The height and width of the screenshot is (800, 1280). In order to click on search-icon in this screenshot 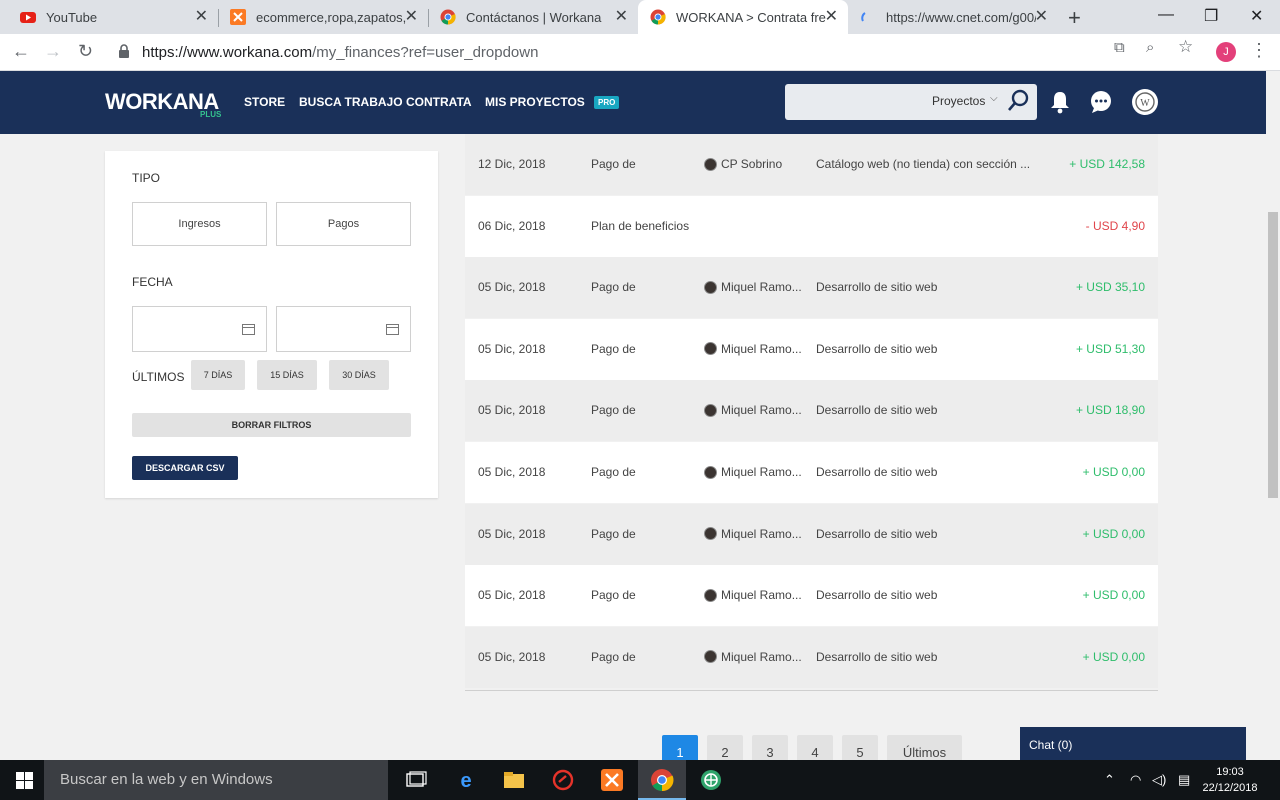, I will do `click(1018, 101)`.